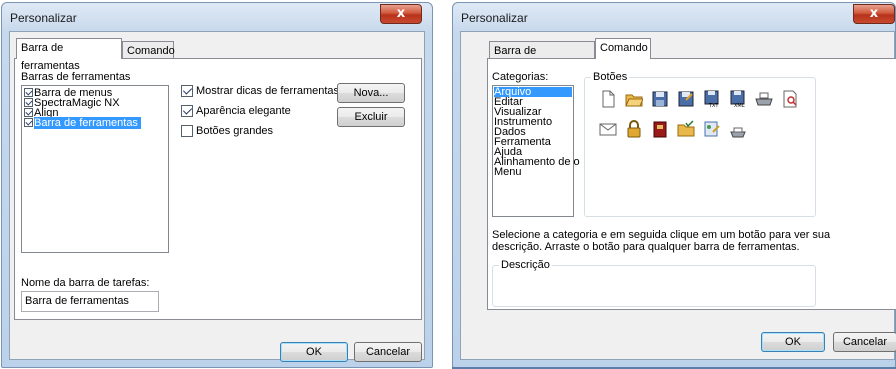 The width and height of the screenshot is (896, 369). I want to click on toolbar-item-toolbar: Barra de ferramentas, so click(82, 123).